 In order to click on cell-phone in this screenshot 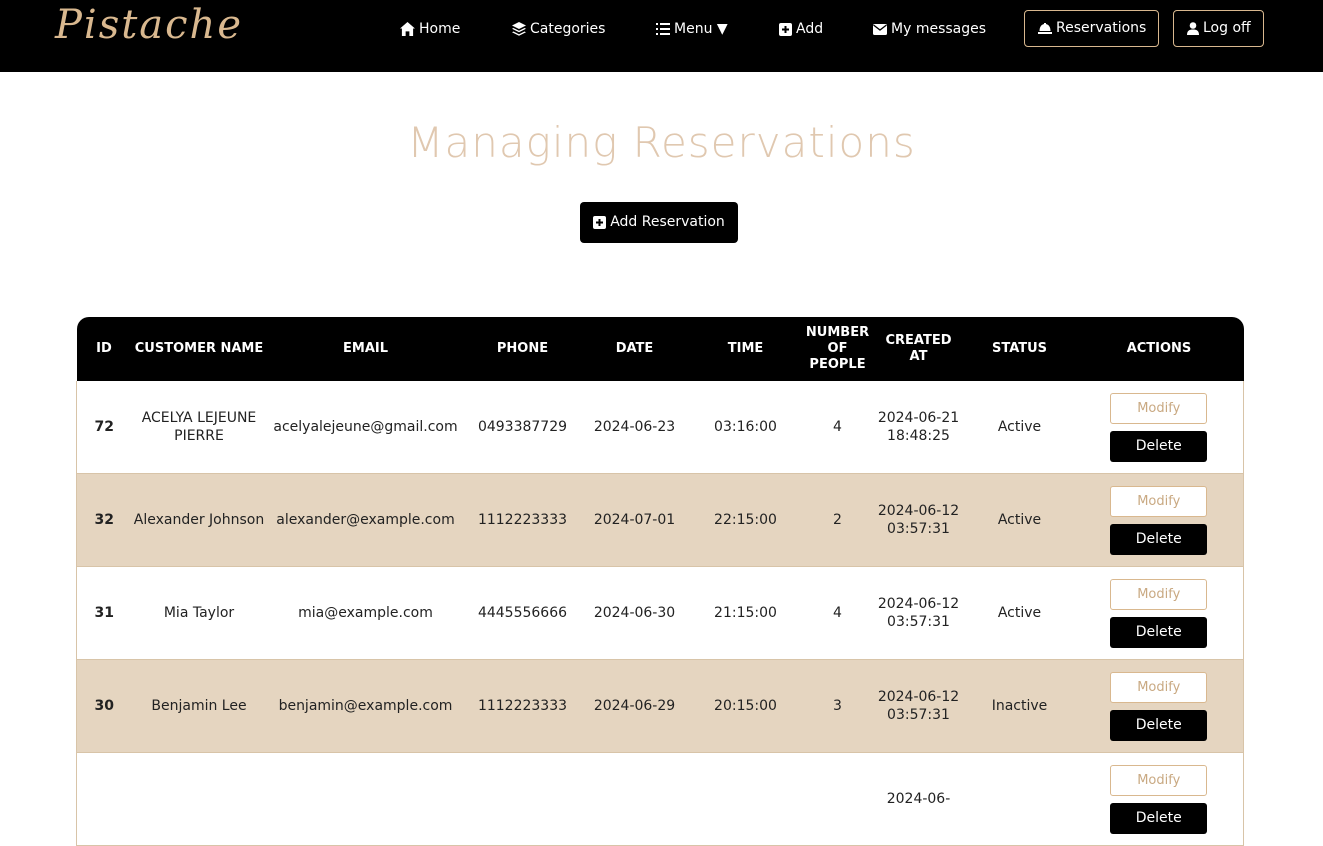, I will do `click(522, 799)`.